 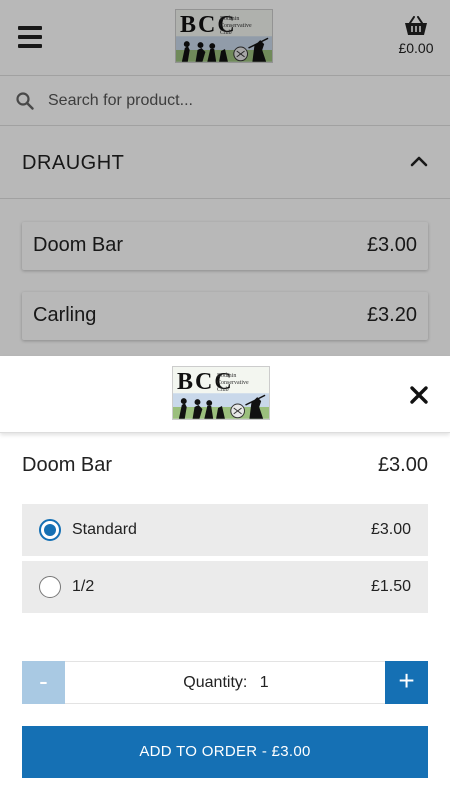 What do you see at coordinates (419, 395) in the screenshot?
I see `close-icon` at bounding box center [419, 395].